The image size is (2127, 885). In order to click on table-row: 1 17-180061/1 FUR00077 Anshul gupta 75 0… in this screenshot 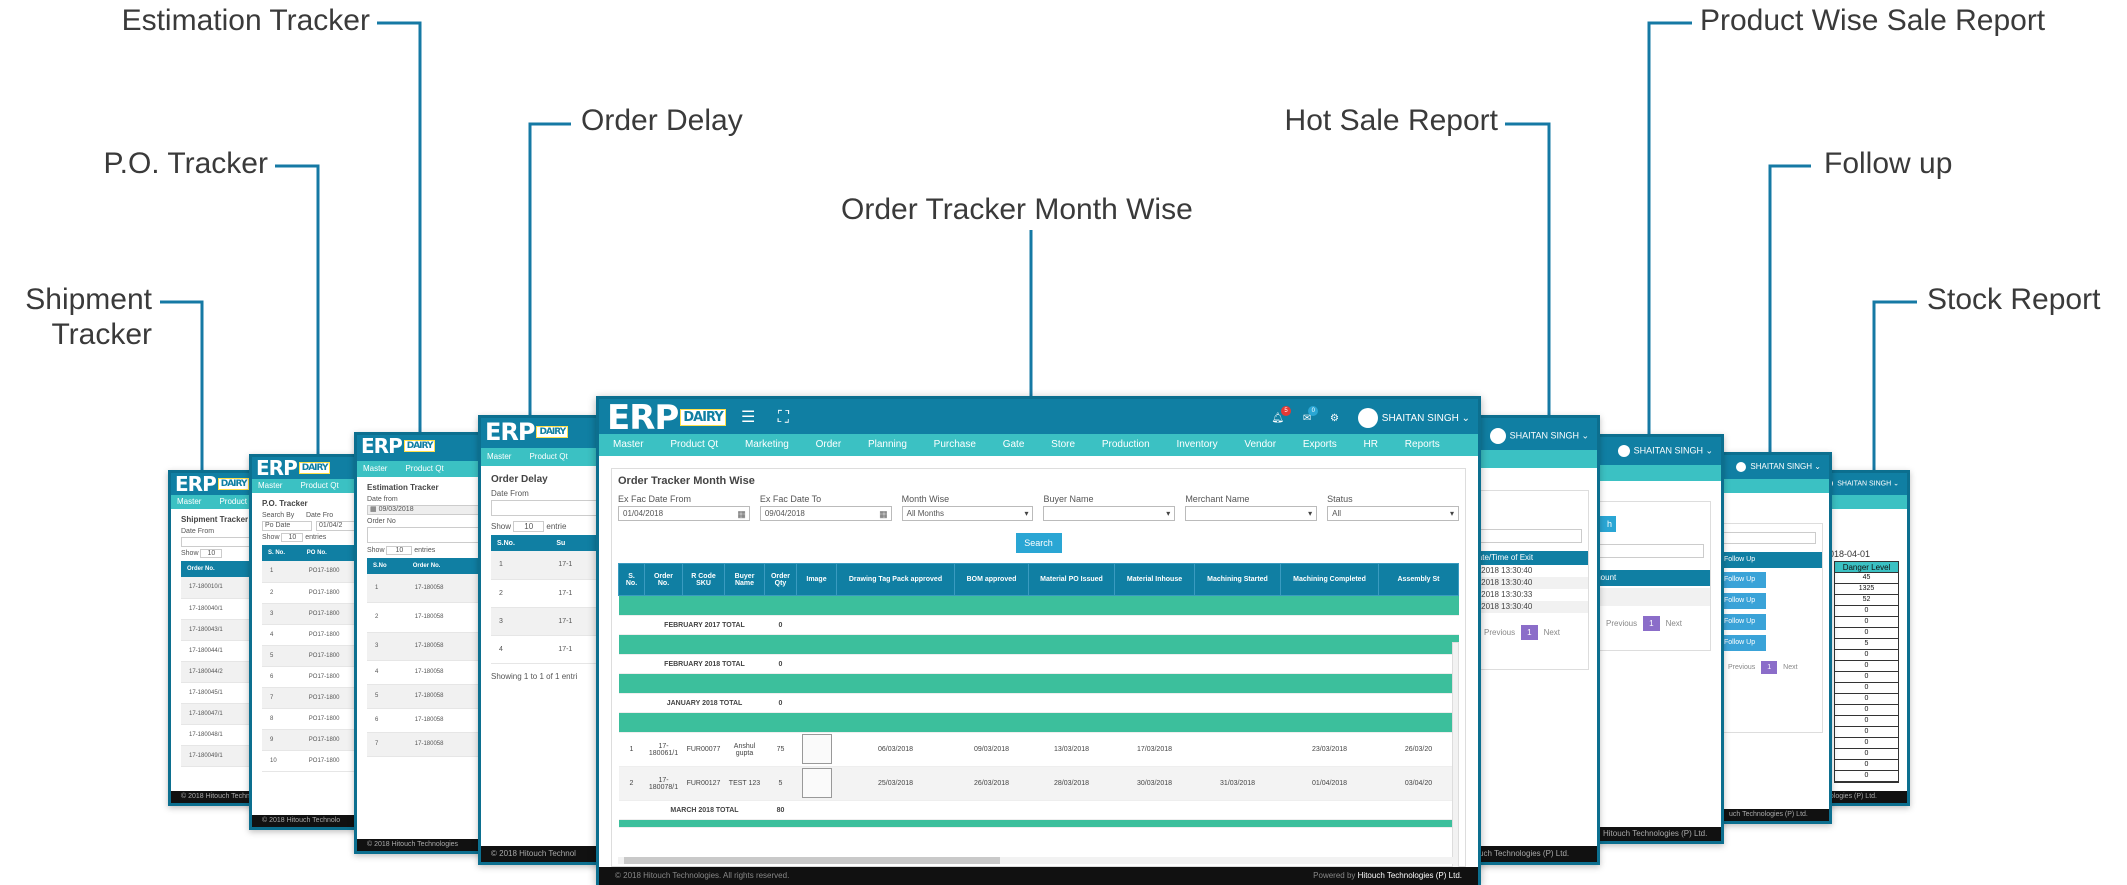, I will do `click(1038, 749)`.